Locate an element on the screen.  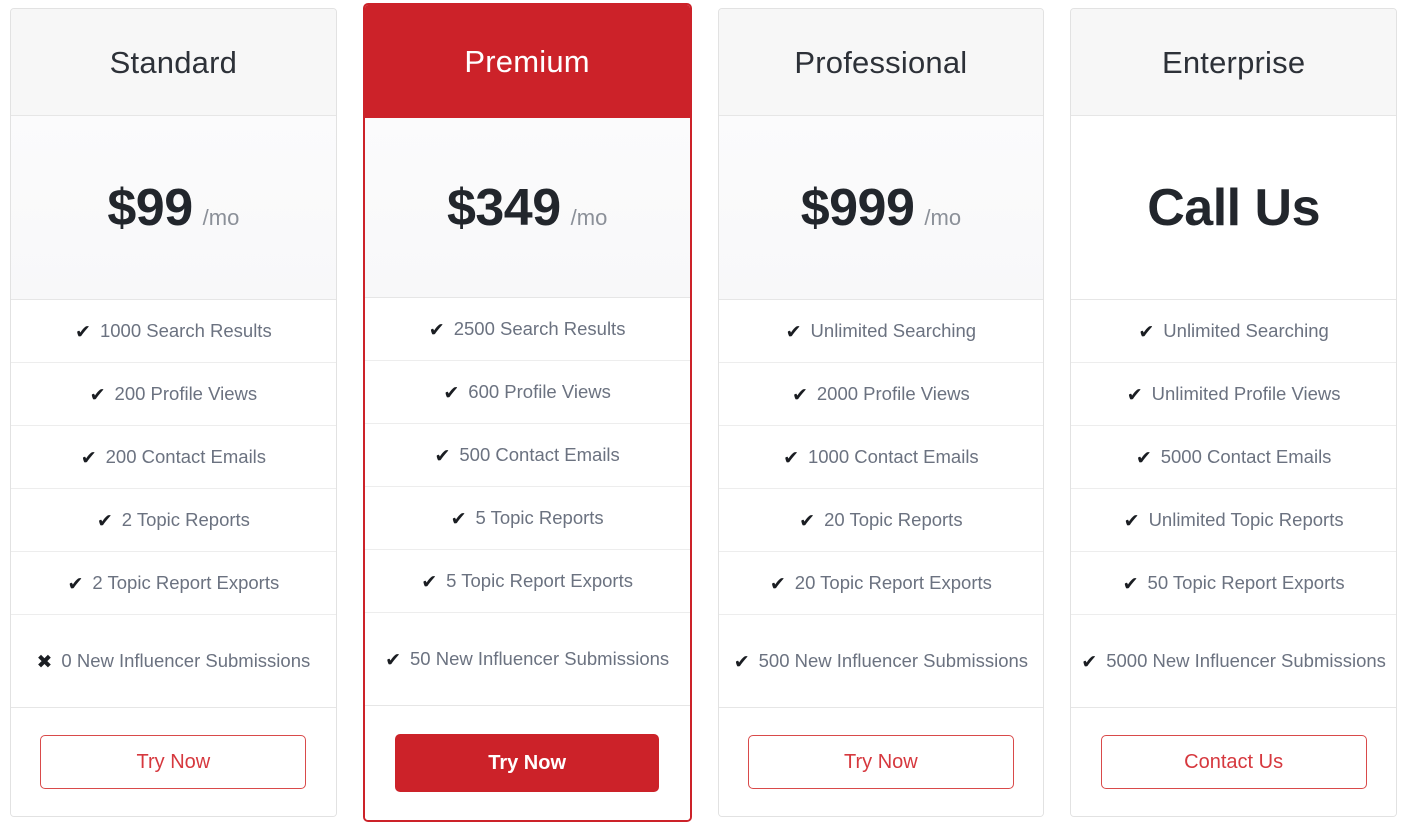
feature-label: 200 Contact Emails is located at coordinates (186, 456).